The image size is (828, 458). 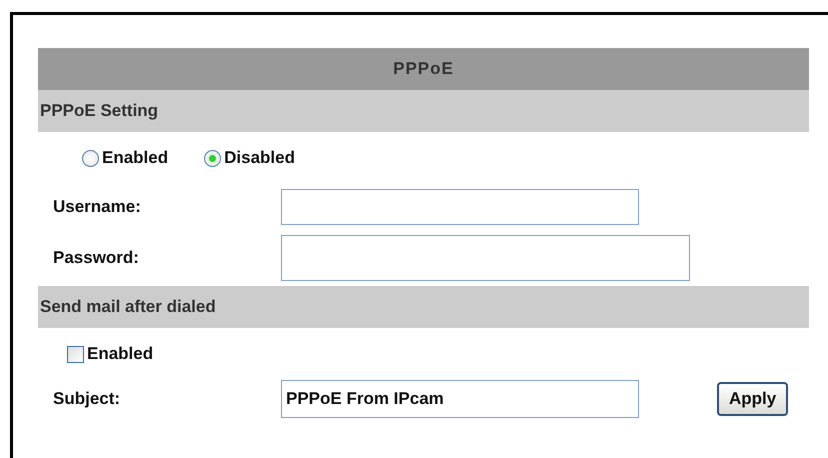 What do you see at coordinates (97, 207) in the screenshot?
I see `field-label: Username:` at bounding box center [97, 207].